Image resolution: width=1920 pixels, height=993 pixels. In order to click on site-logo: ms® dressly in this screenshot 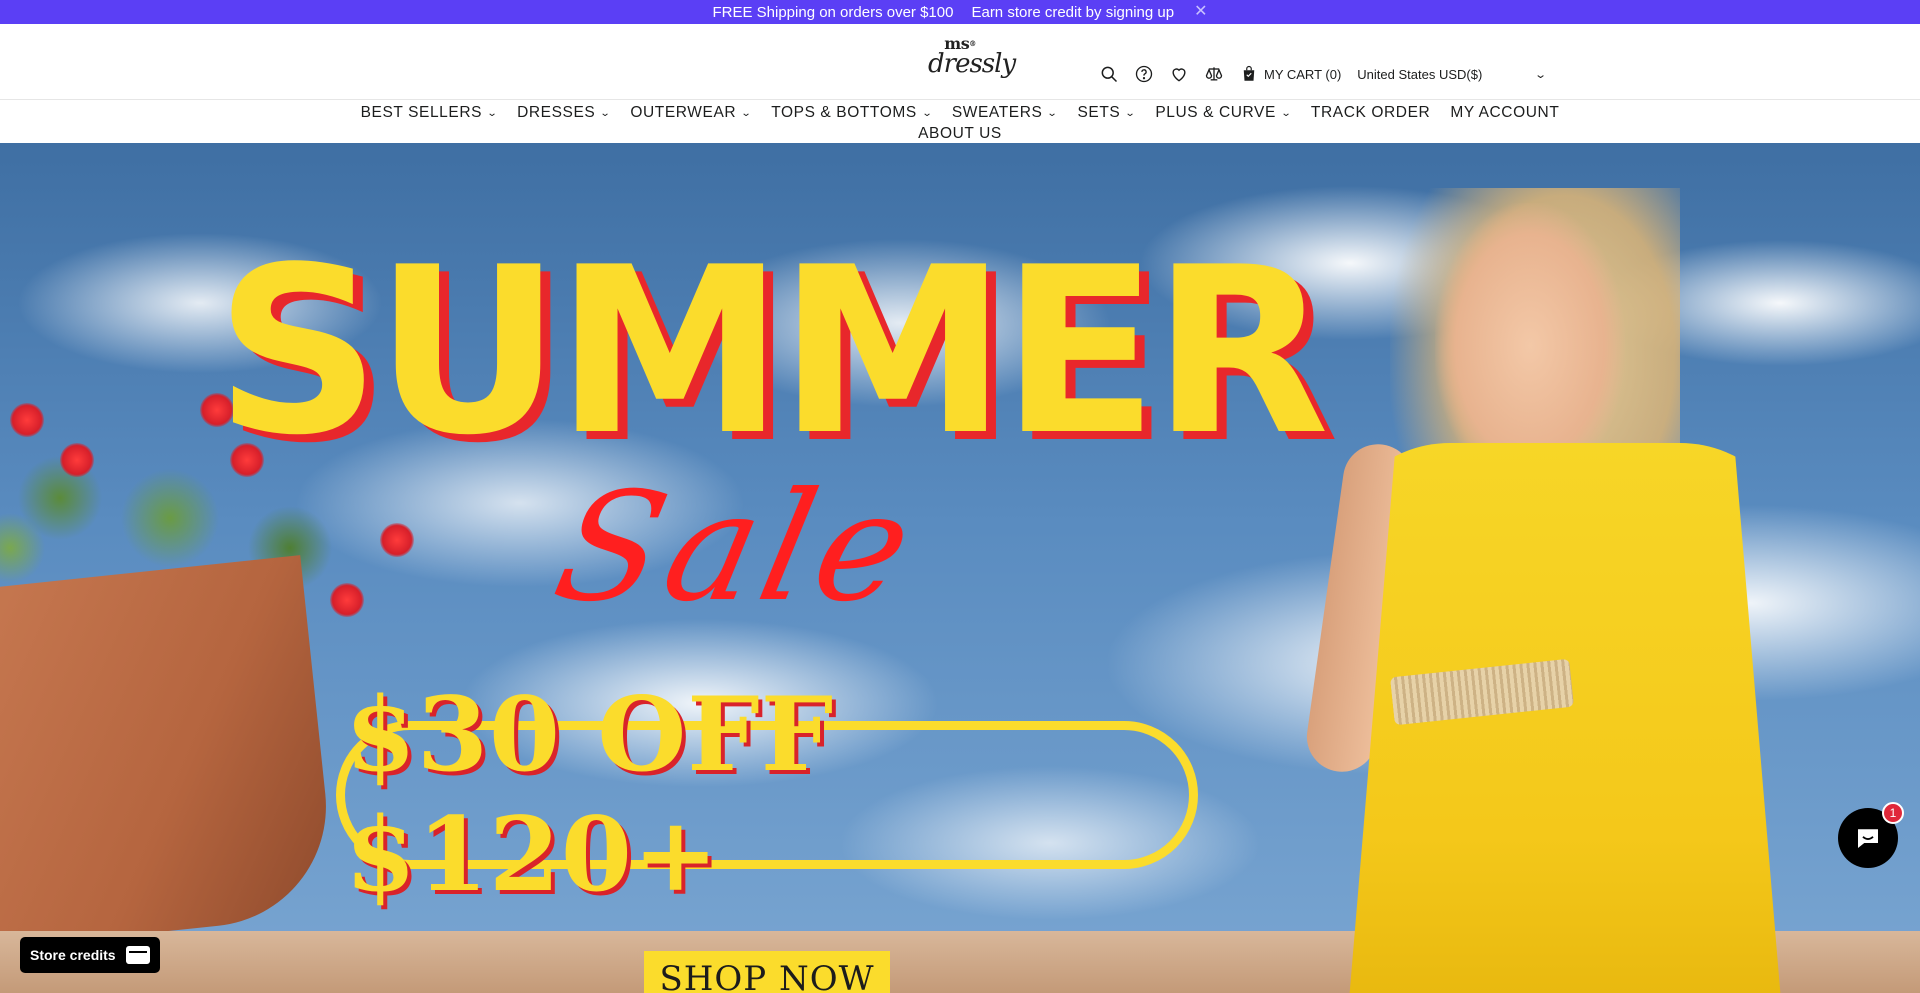, I will do `click(972, 63)`.